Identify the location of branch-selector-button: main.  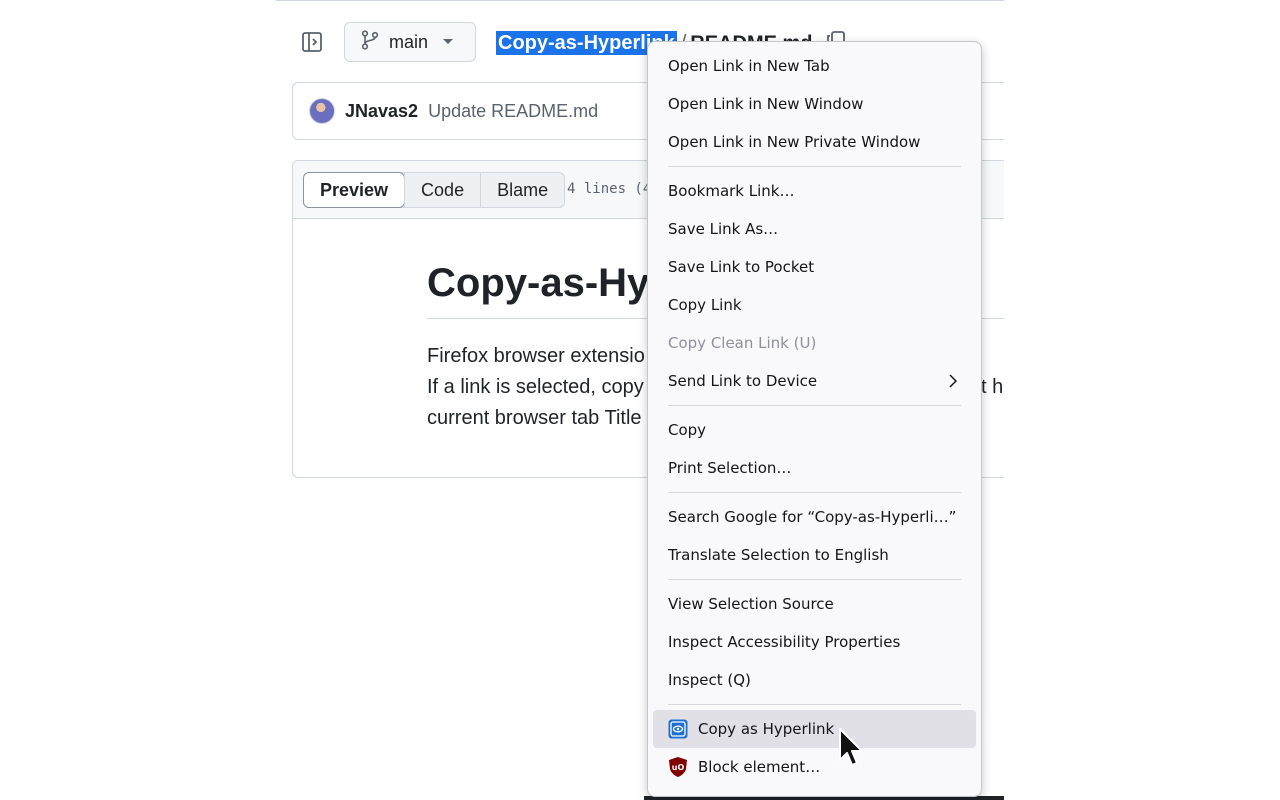
(410, 42).